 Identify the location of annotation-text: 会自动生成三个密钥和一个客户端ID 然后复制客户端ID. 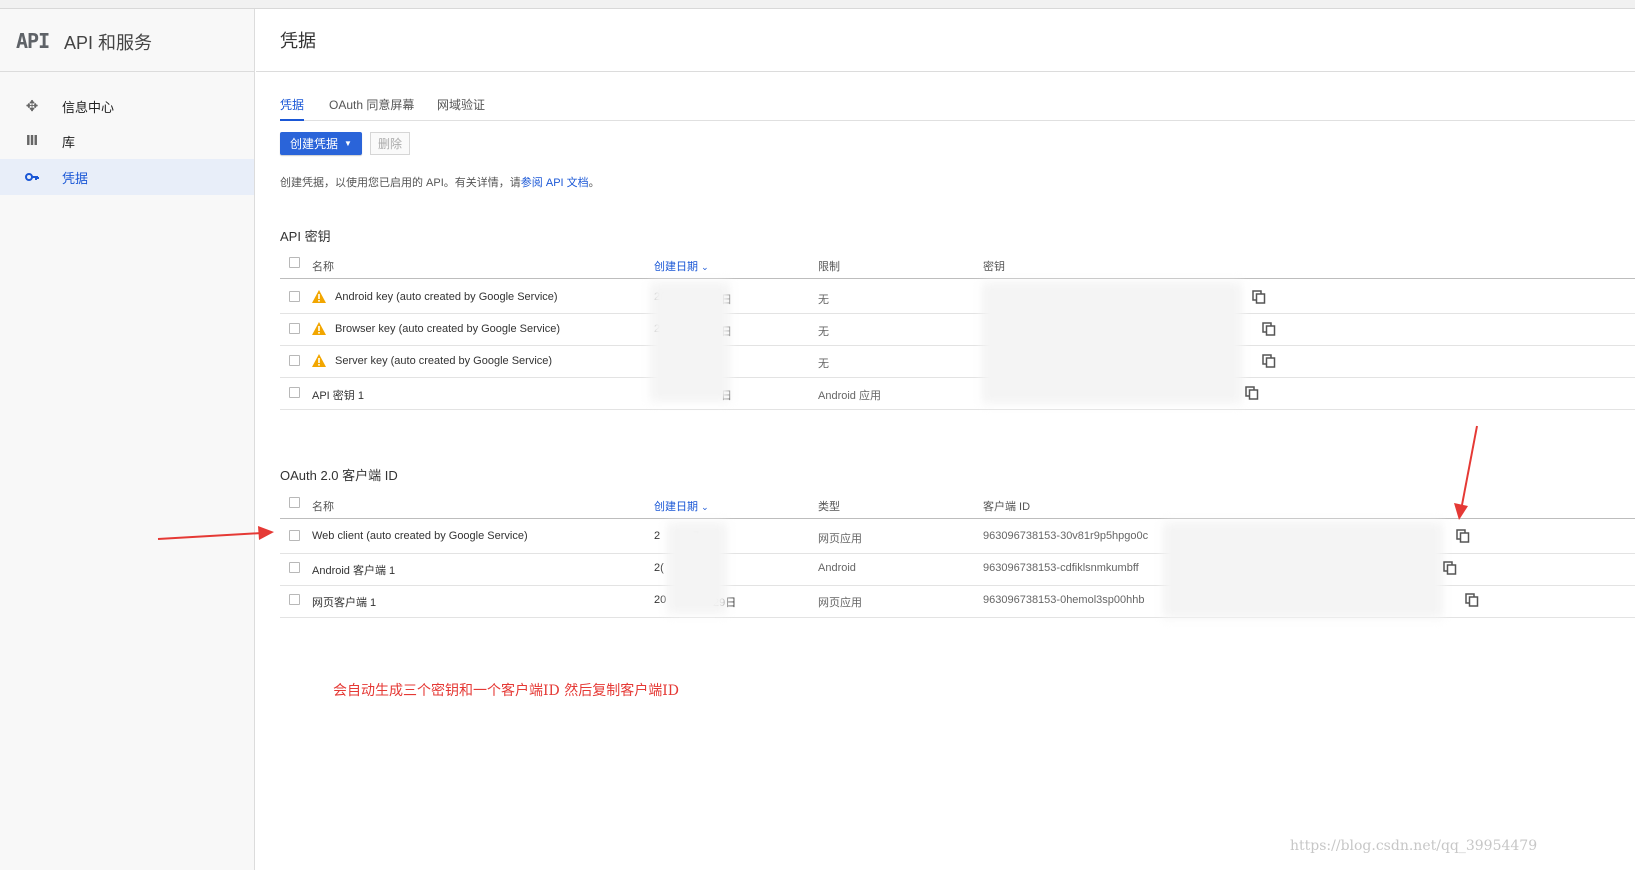
(506, 691).